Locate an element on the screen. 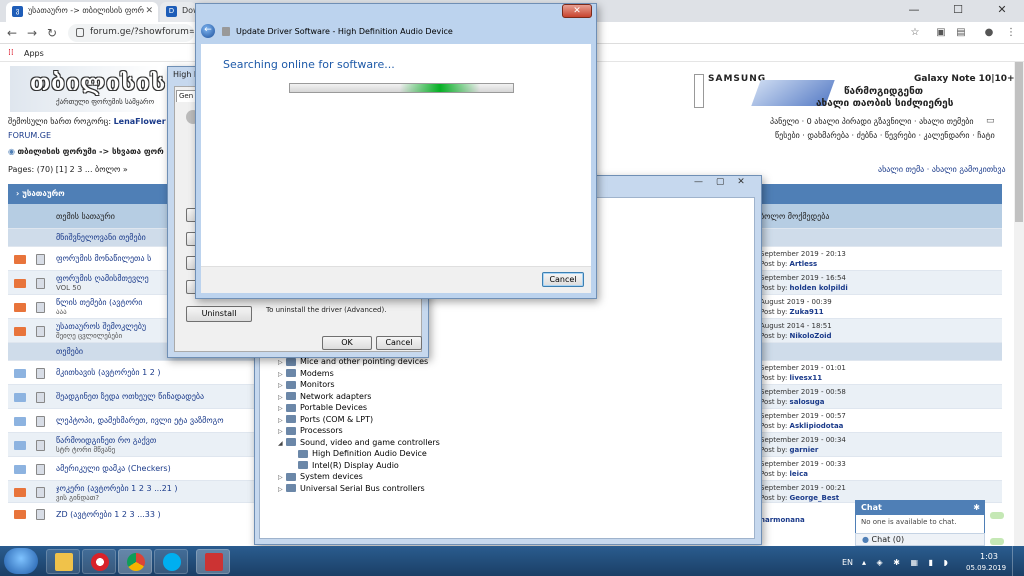 The height and width of the screenshot is (576, 1024). extension-icon-2: ▤ is located at coordinates (961, 33).